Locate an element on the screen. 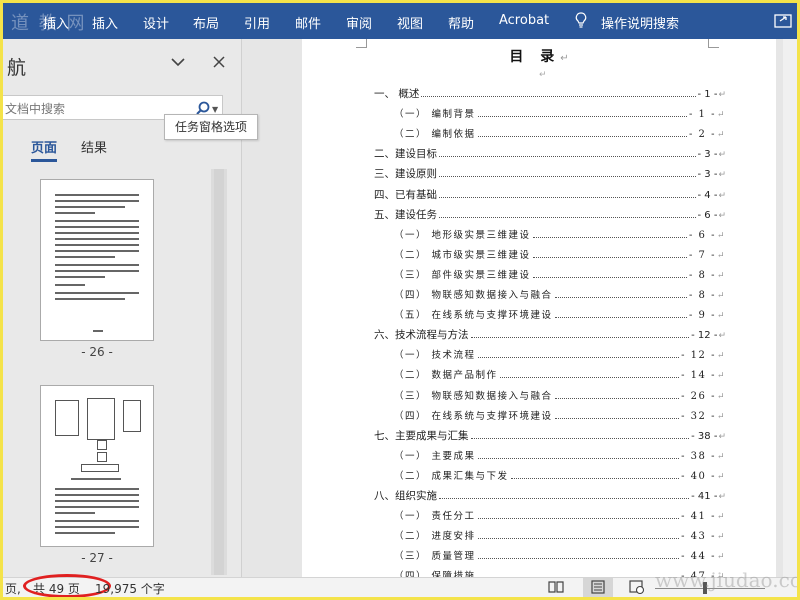 The height and width of the screenshot is (600, 800). toc-entry-page: - 9 - is located at coordinates (702, 316).